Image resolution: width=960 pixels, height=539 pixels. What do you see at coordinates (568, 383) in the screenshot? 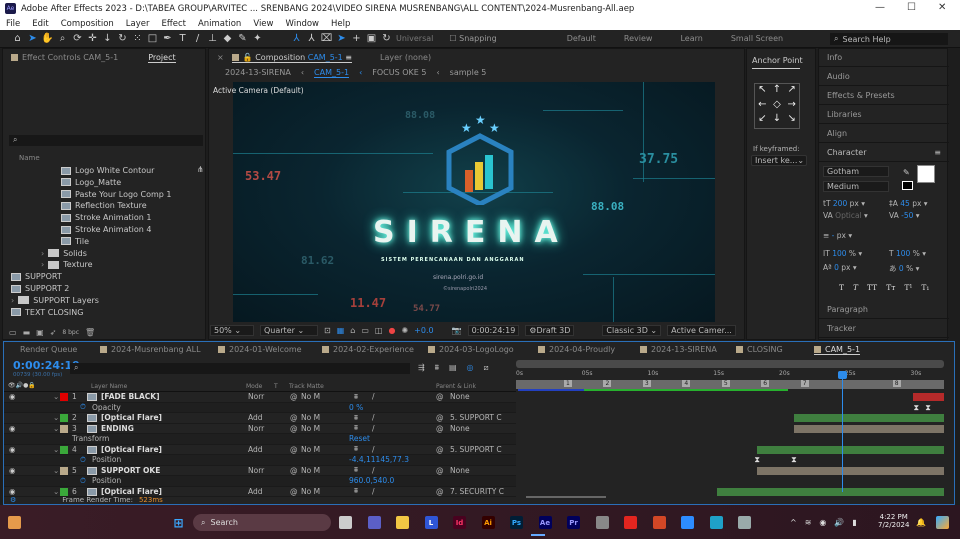
I see `comp-marker: 1` at bounding box center [568, 383].